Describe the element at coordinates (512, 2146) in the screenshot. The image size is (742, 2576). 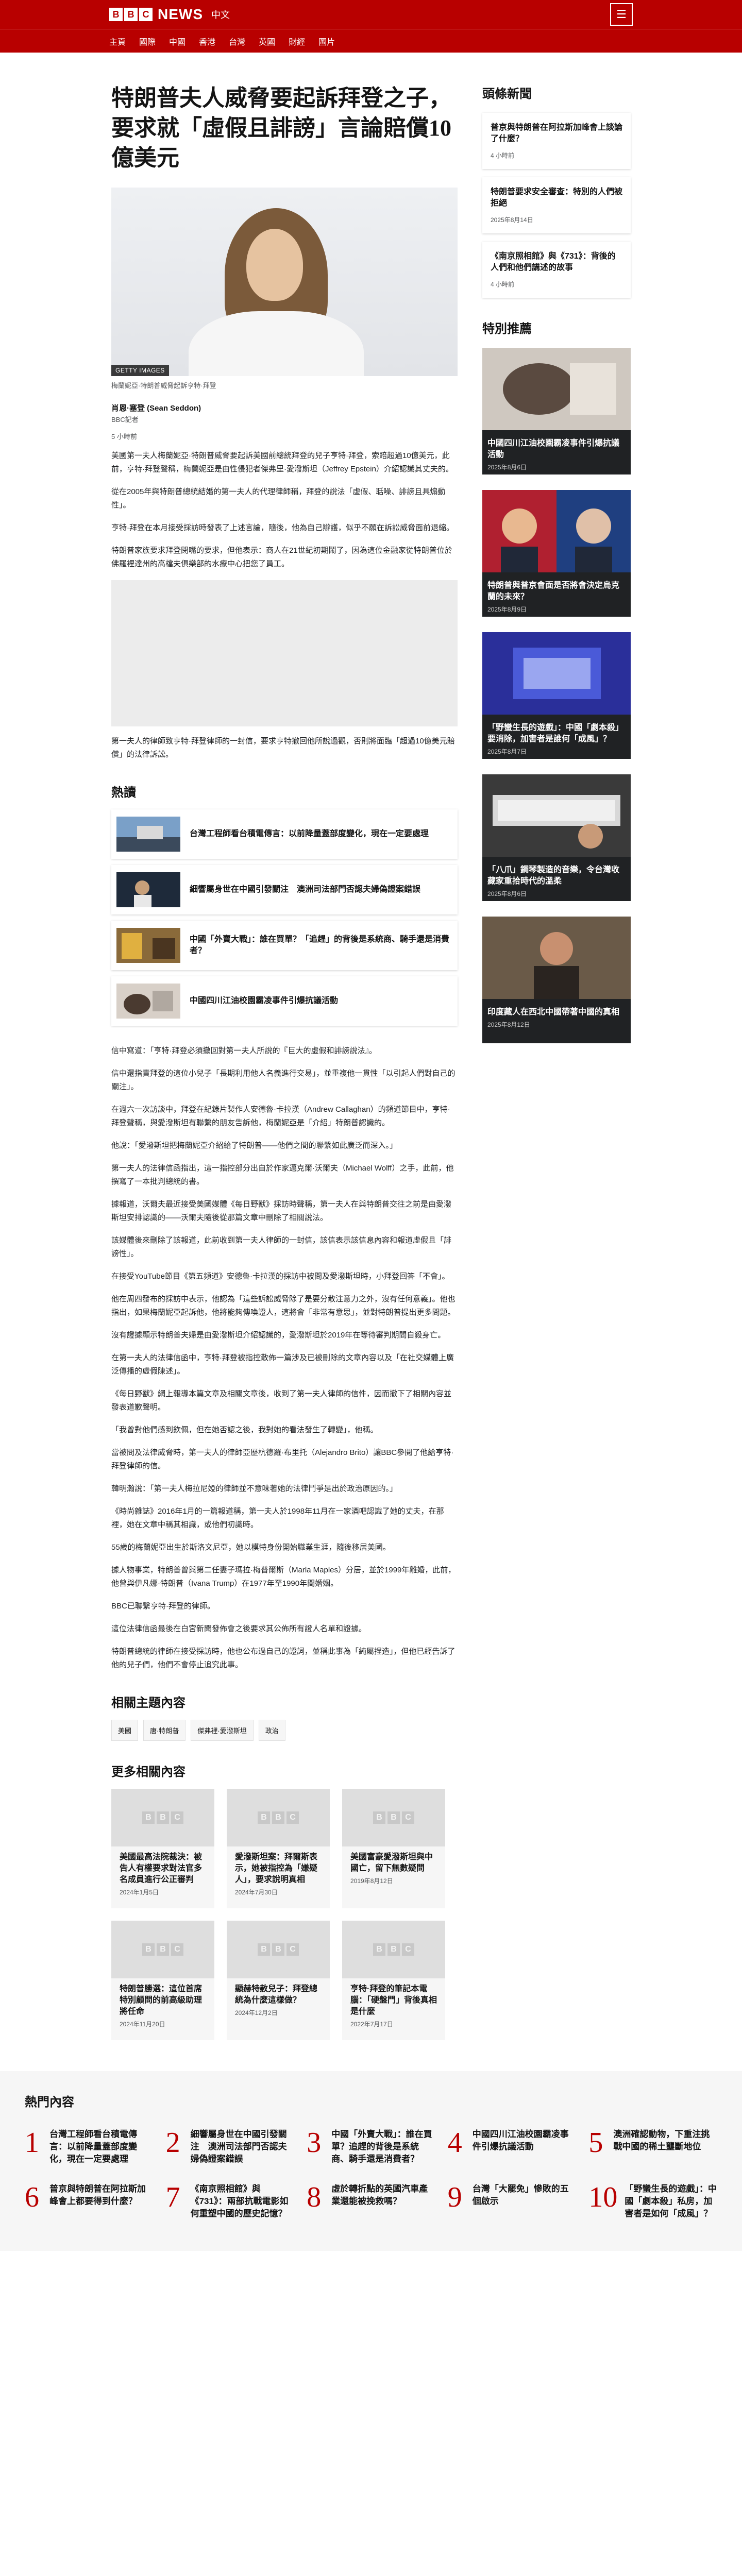
I see `most-read-item: 4 中國四川江油校園霸凌事件引爆抗議活動` at that location.